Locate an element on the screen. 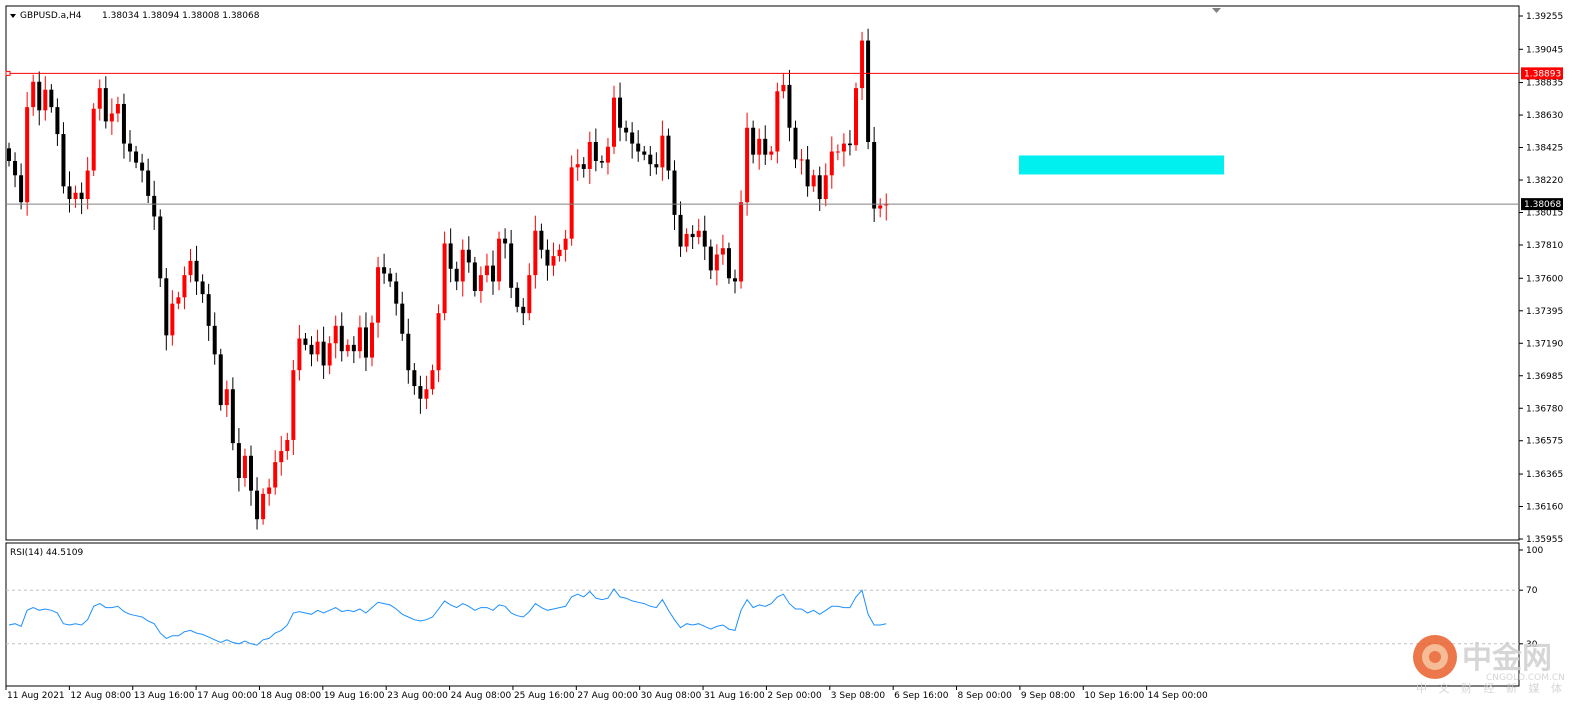 Image resolution: width=1586 pixels, height=713 pixels. price-tick-label: 1.35955 is located at coordinates (1544, 540).